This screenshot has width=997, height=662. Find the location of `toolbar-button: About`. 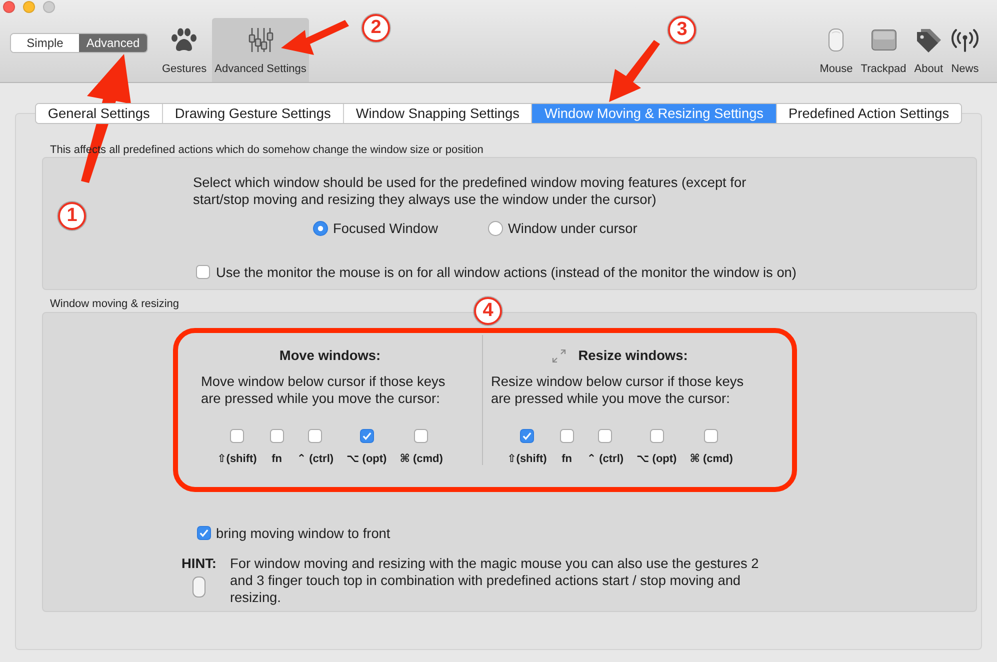

toolbar-button: About is located at coordinates (928, 50).